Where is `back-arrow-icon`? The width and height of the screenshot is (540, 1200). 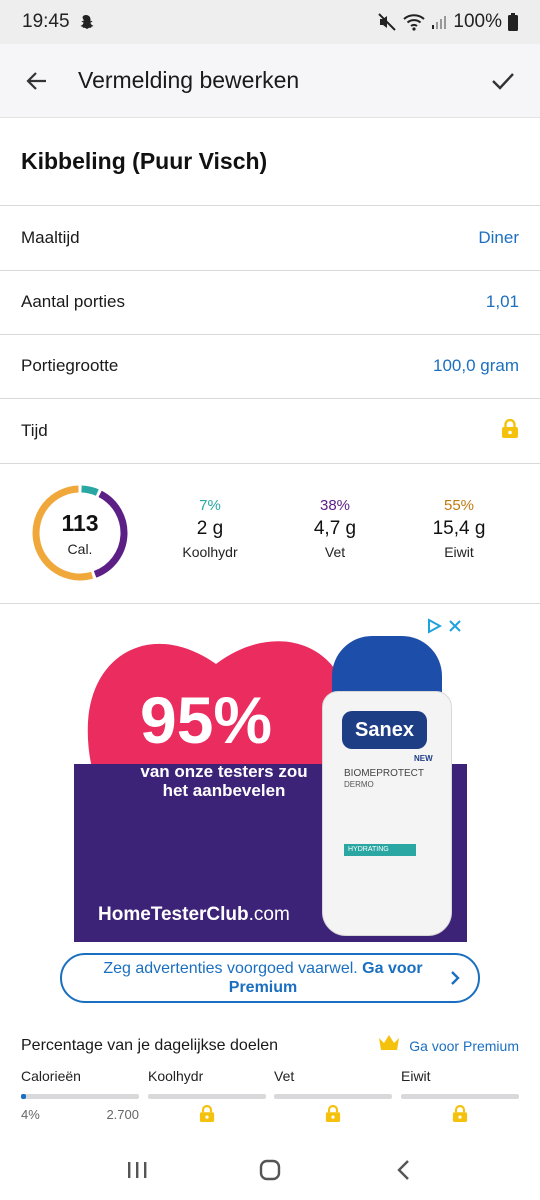
back-arrow-icon is located at coordinates (37, 81).